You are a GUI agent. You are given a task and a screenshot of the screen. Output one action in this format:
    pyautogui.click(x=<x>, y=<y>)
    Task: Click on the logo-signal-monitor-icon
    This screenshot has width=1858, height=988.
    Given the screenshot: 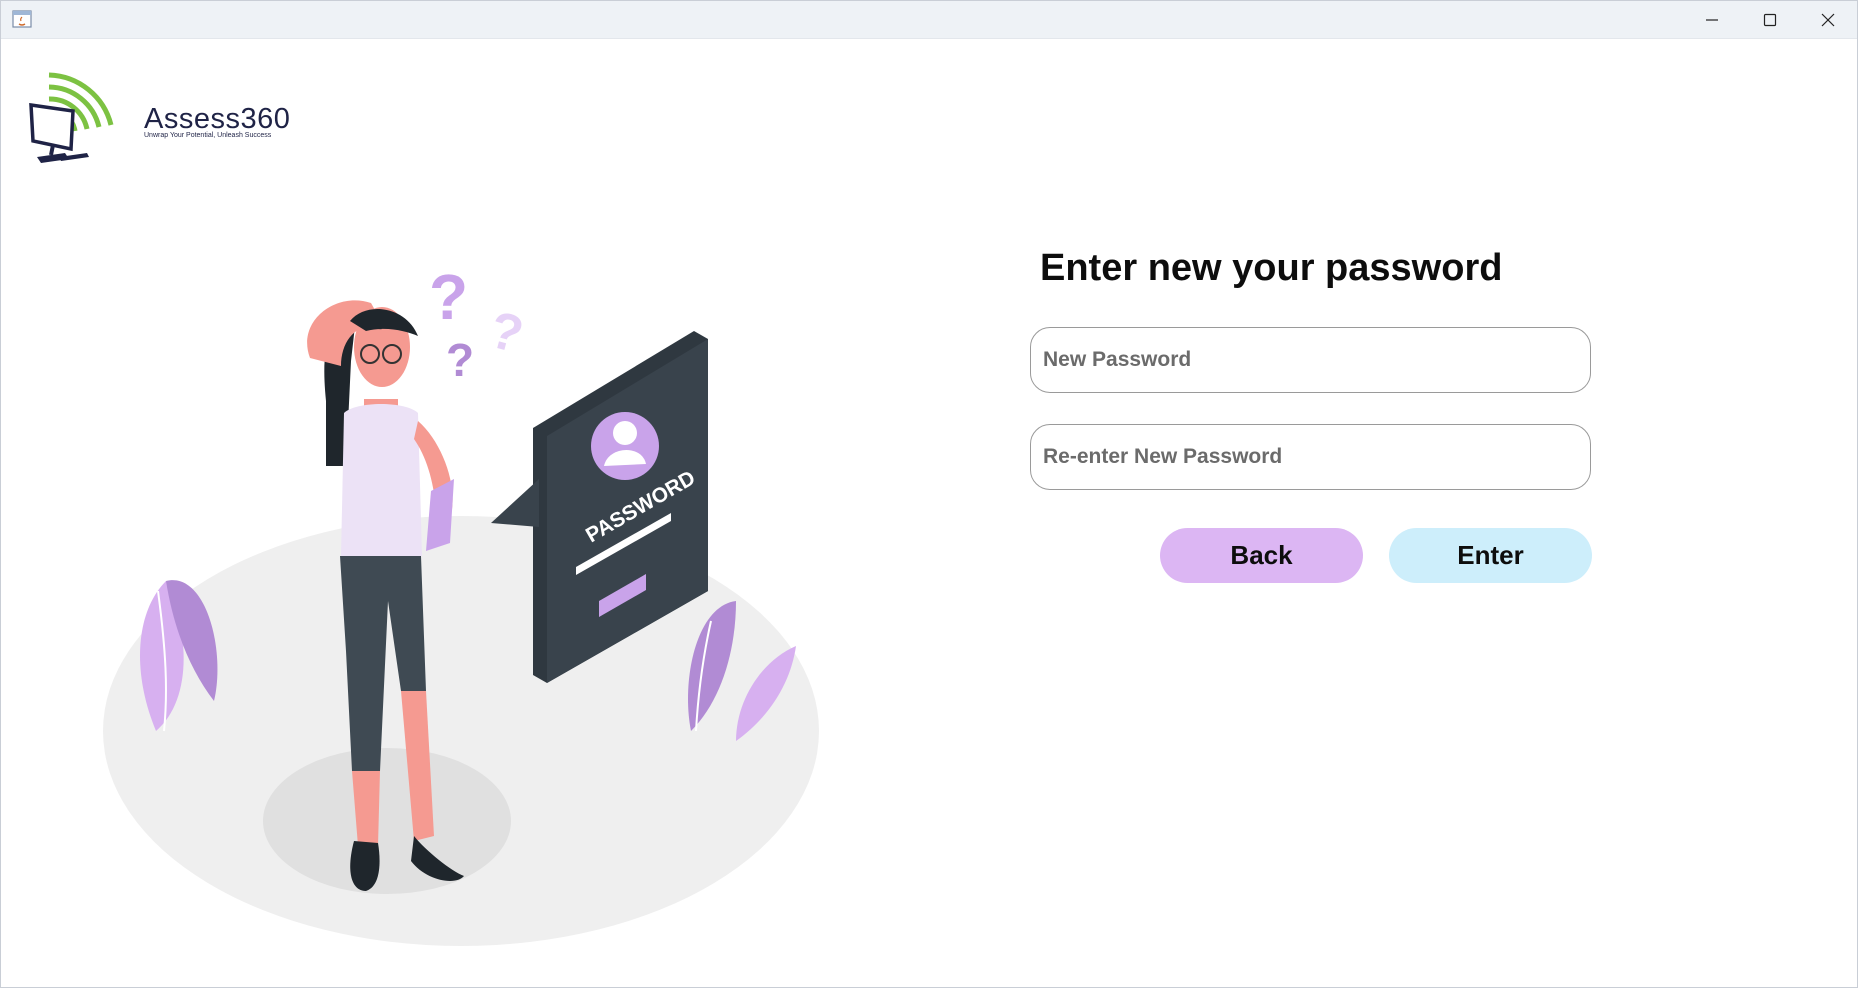 What is the action you would take?
    pyautogui.click(x=71, y=117)
    